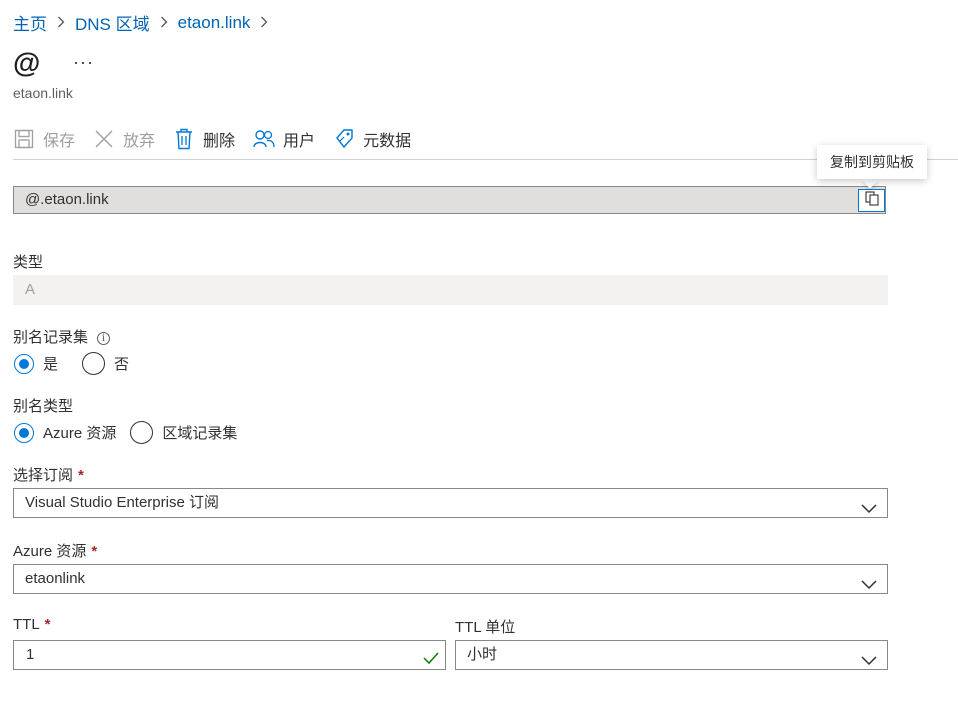  I want to click on save-button: 保存, so click(44, 139).